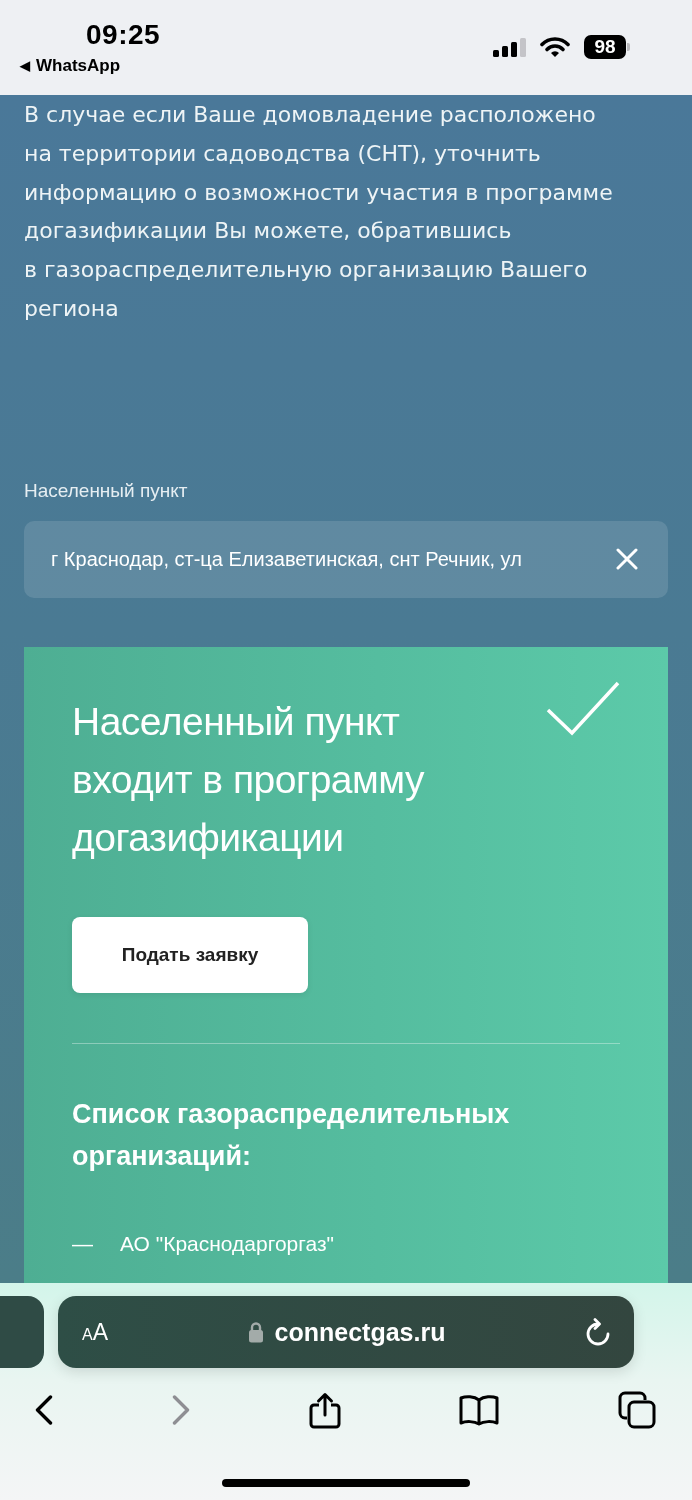 The height and width of the screenshot is (1500, 692). What do you see at coordinates (180, 1410) in the screenshot?
I see `chevron-right-icon` at bounding box center [180, 1410].